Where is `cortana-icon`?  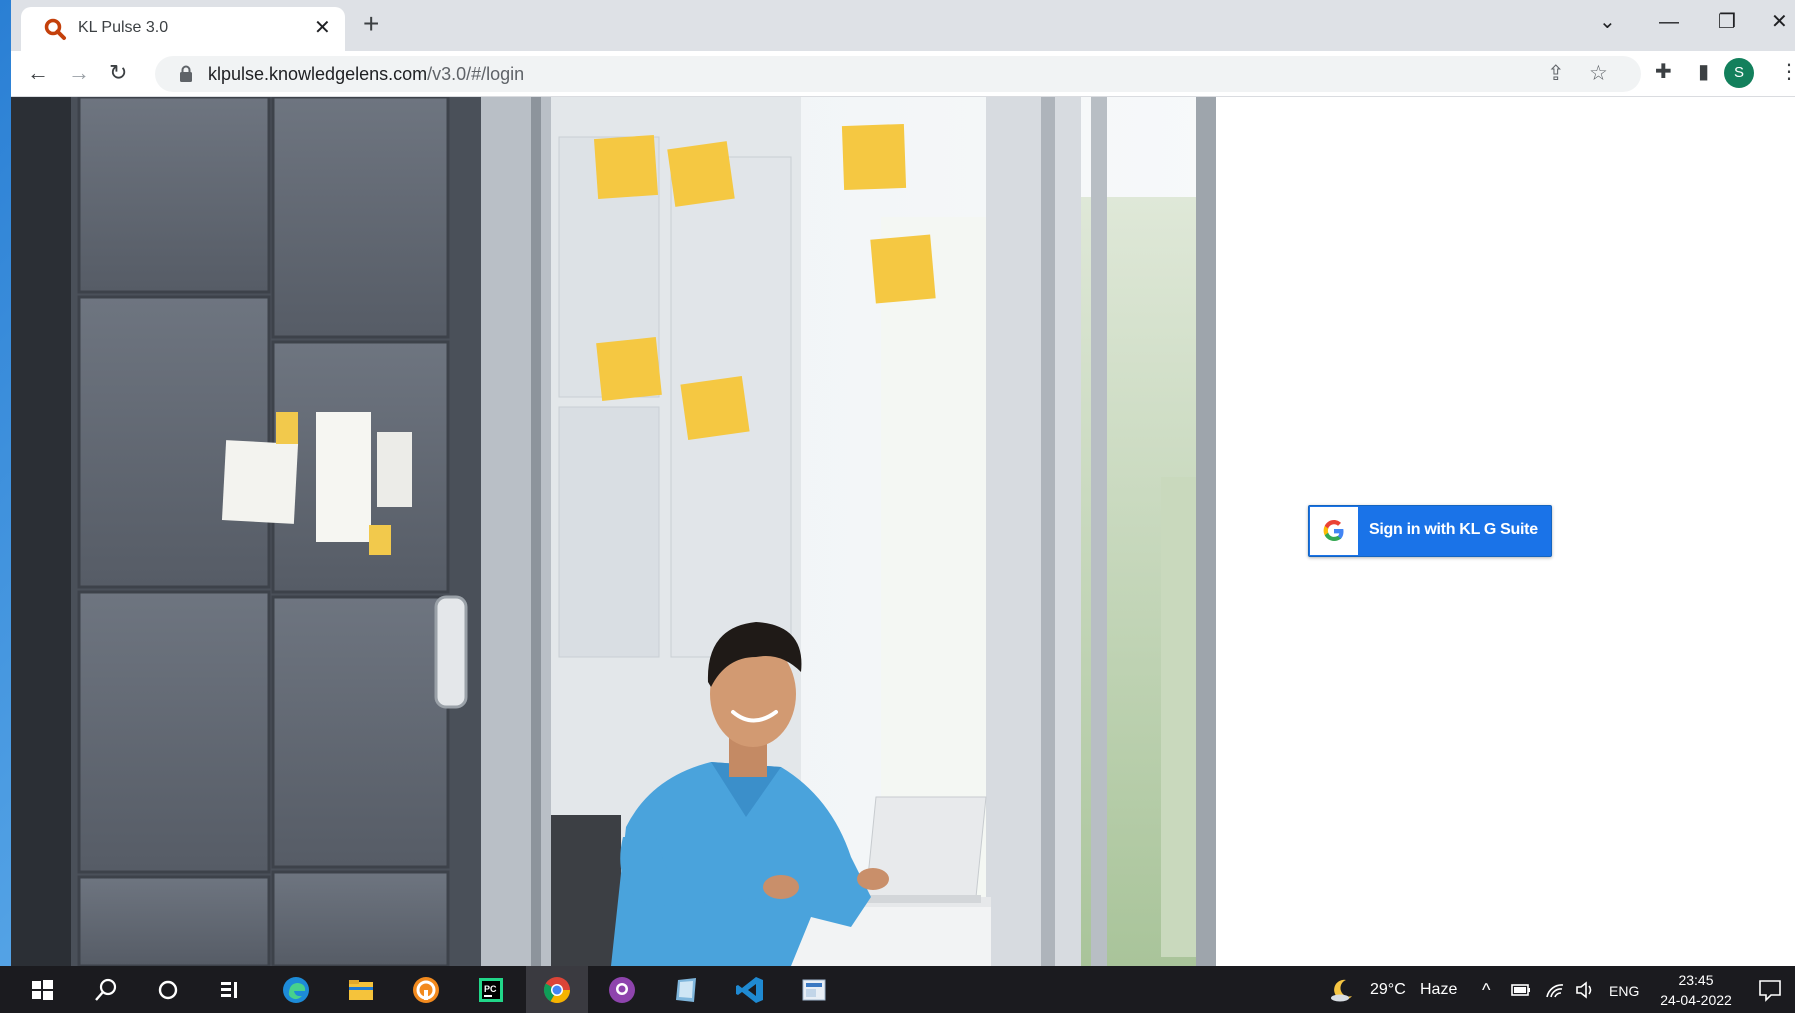 cortana-icon is located at coordinates (168, 990).